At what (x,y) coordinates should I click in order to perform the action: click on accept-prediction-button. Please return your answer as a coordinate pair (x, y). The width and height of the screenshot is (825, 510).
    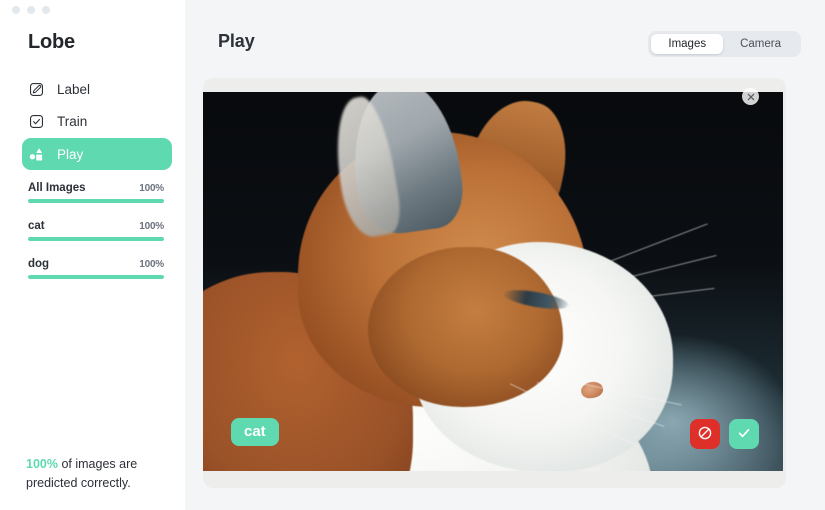
    Looking at the image, I should click on (744, 434).